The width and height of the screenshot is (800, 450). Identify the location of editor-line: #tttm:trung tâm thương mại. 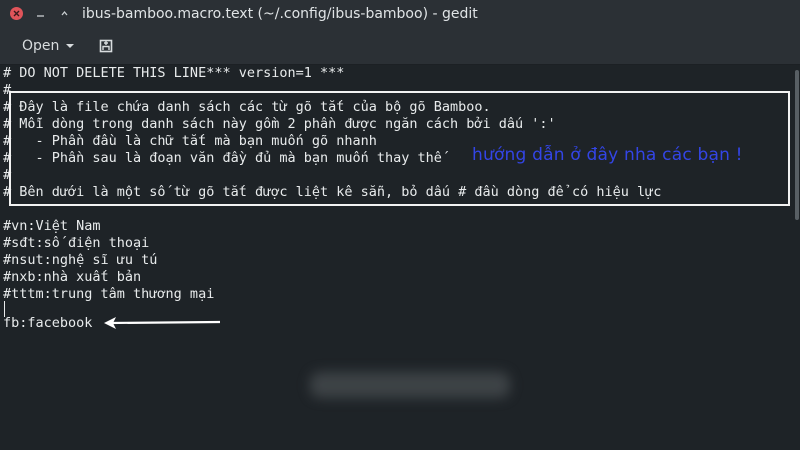
(109, 294).